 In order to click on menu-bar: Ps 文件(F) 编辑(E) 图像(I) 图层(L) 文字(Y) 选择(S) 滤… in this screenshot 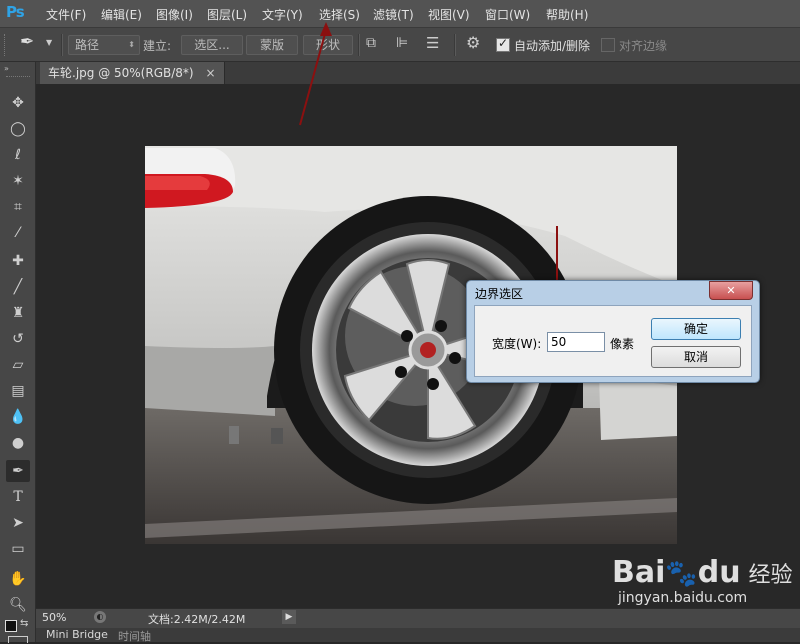, I will do `click(400, 14)`.